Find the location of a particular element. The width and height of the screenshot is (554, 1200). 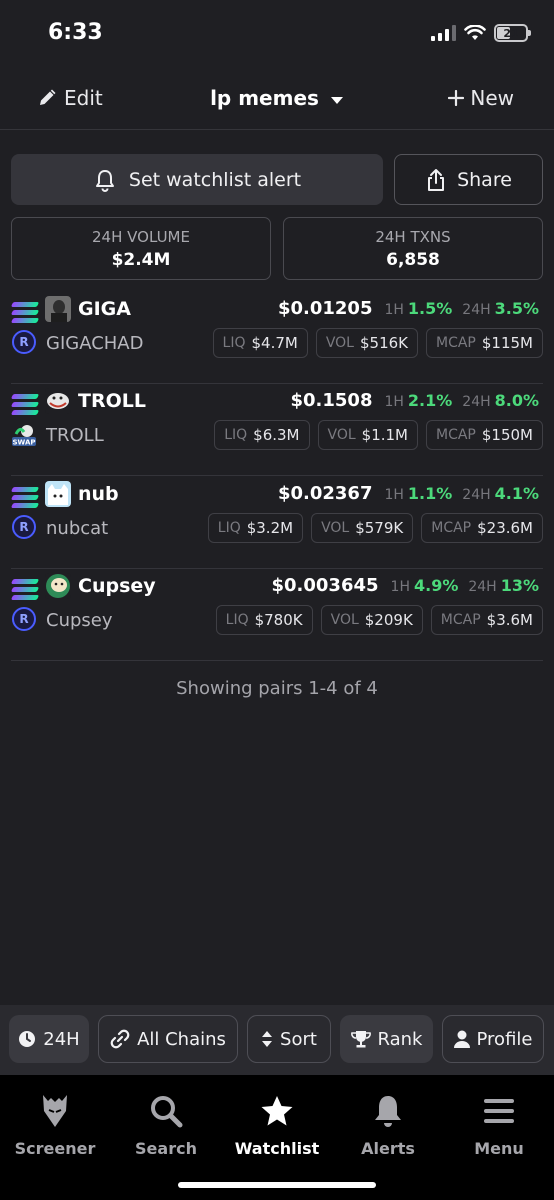

timeframe-label: 24H is located at coordinates (61, 1039).